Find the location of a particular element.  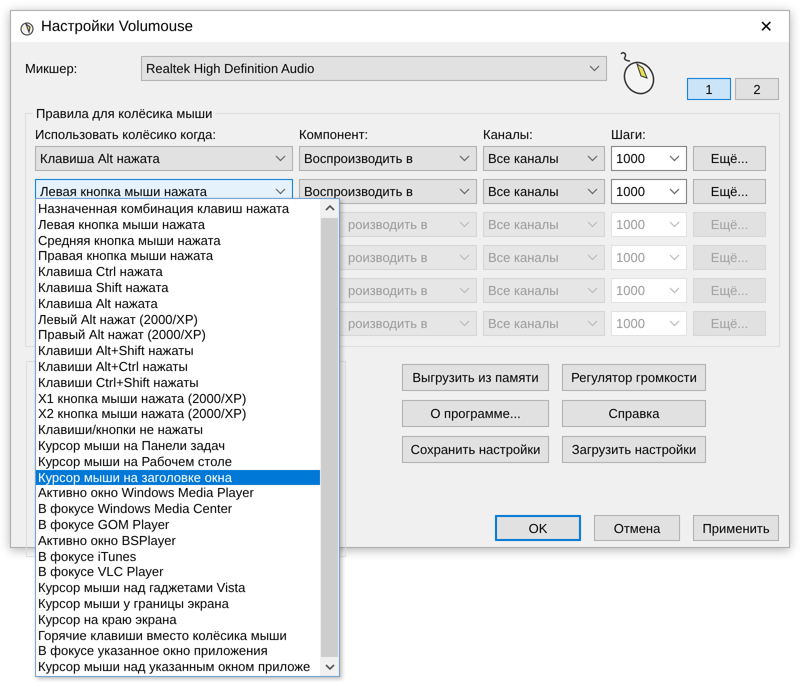

column-header: Компонент: is located at coordinates (334, 134).